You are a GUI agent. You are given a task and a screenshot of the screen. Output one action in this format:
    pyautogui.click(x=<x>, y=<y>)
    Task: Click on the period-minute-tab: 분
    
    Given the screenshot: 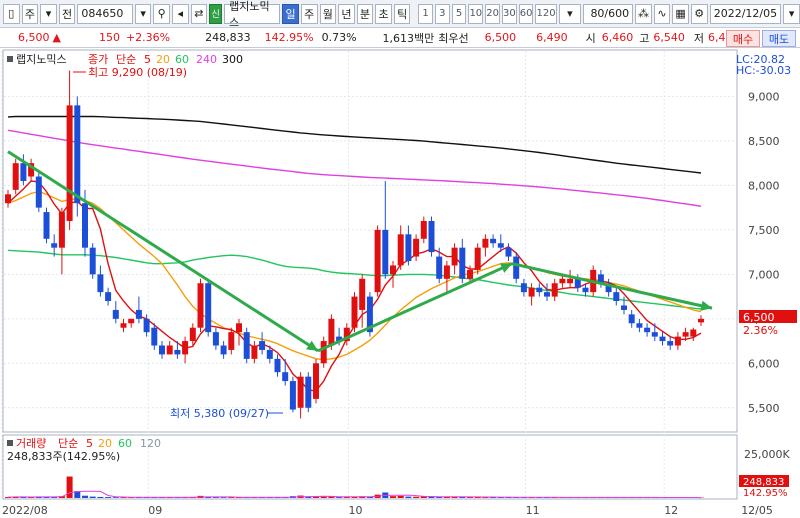 What is the action you would take?
    pyautogui.click(x=365, y=13)
    